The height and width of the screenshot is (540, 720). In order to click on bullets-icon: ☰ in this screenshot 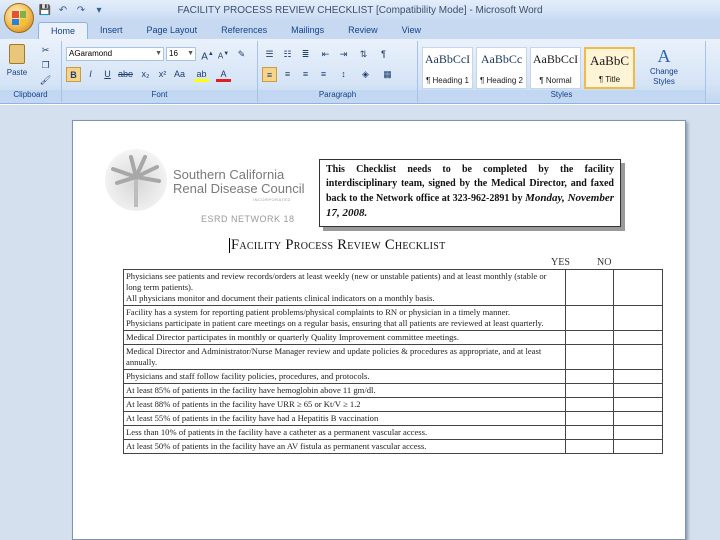, I will do `click(269, 54)`.